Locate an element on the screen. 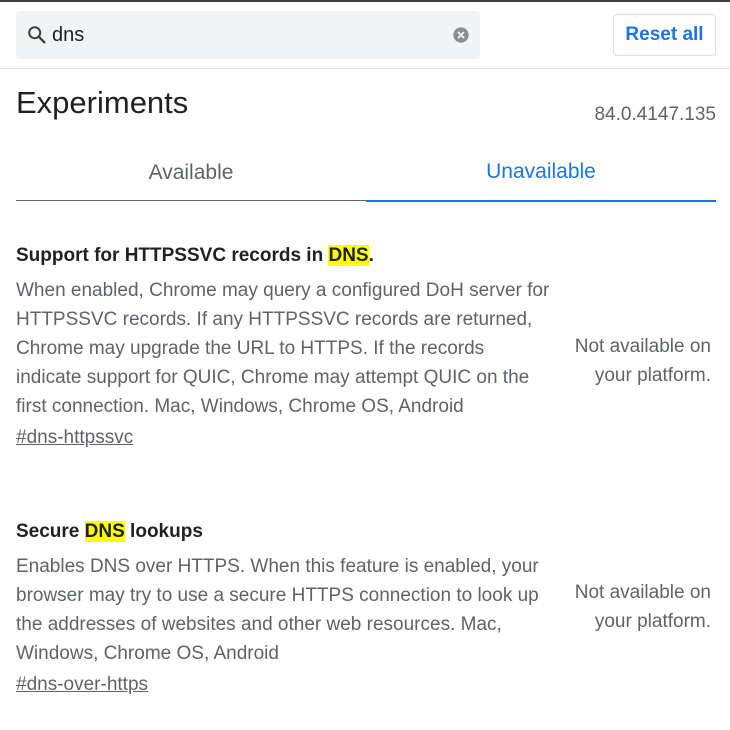 The height and width of the screenshot is (730, 730). tab-unavailable: Unavailable is located at coordinates (541, 175).